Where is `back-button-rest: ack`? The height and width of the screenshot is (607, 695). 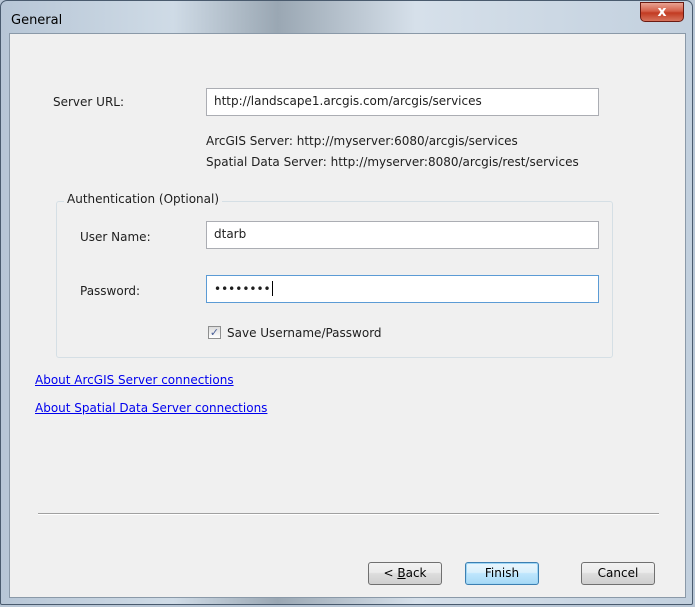 back-button-rest: ack is located at coordinates (416, 573).